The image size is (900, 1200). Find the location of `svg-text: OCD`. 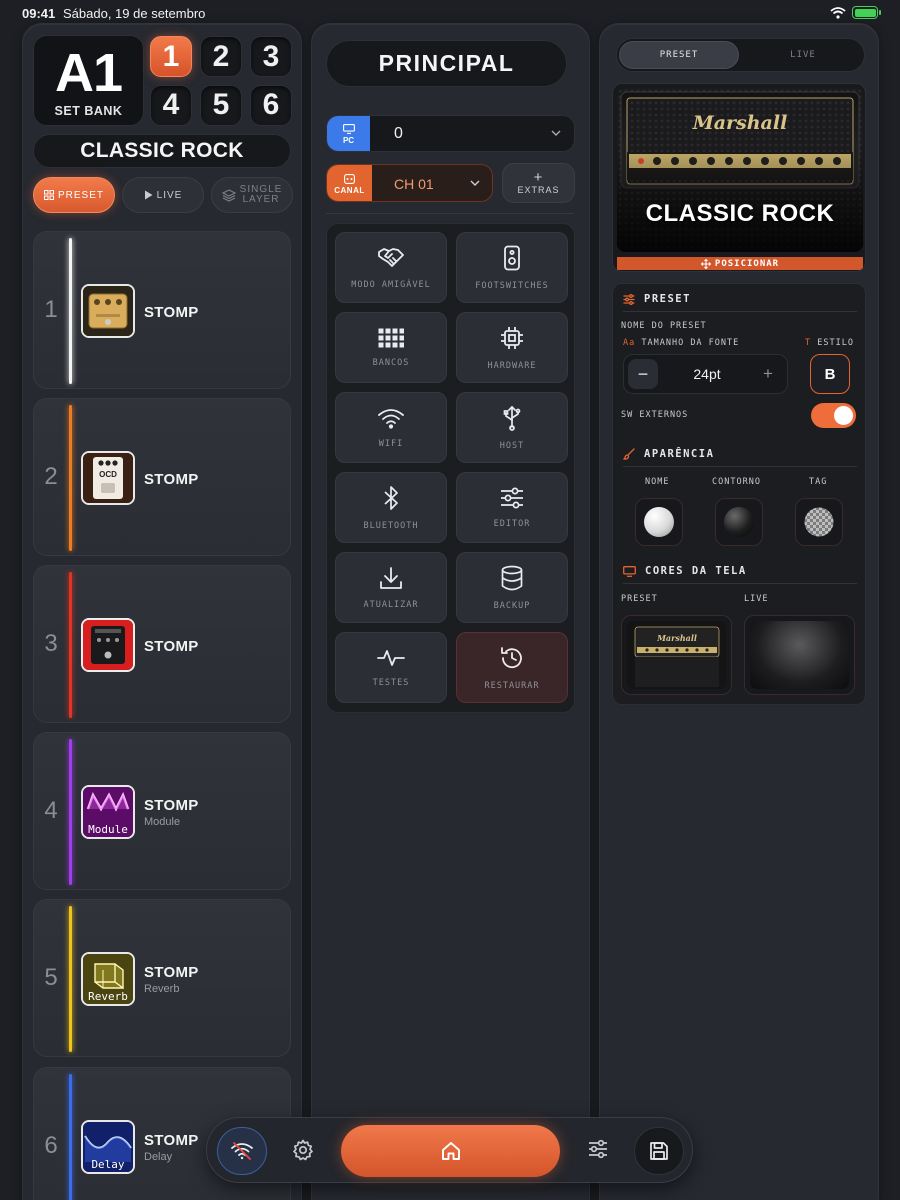

svg-text: OCD is located at coordinates (108, 474).